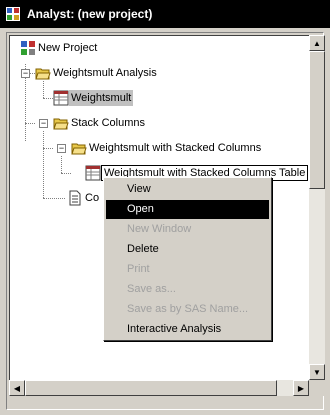 Image resolution: width=330 pixels, height=415 pixels. Describe the element at coordinates (187, 189) in the screenshot. I see `menu-item-view: View` at that location.